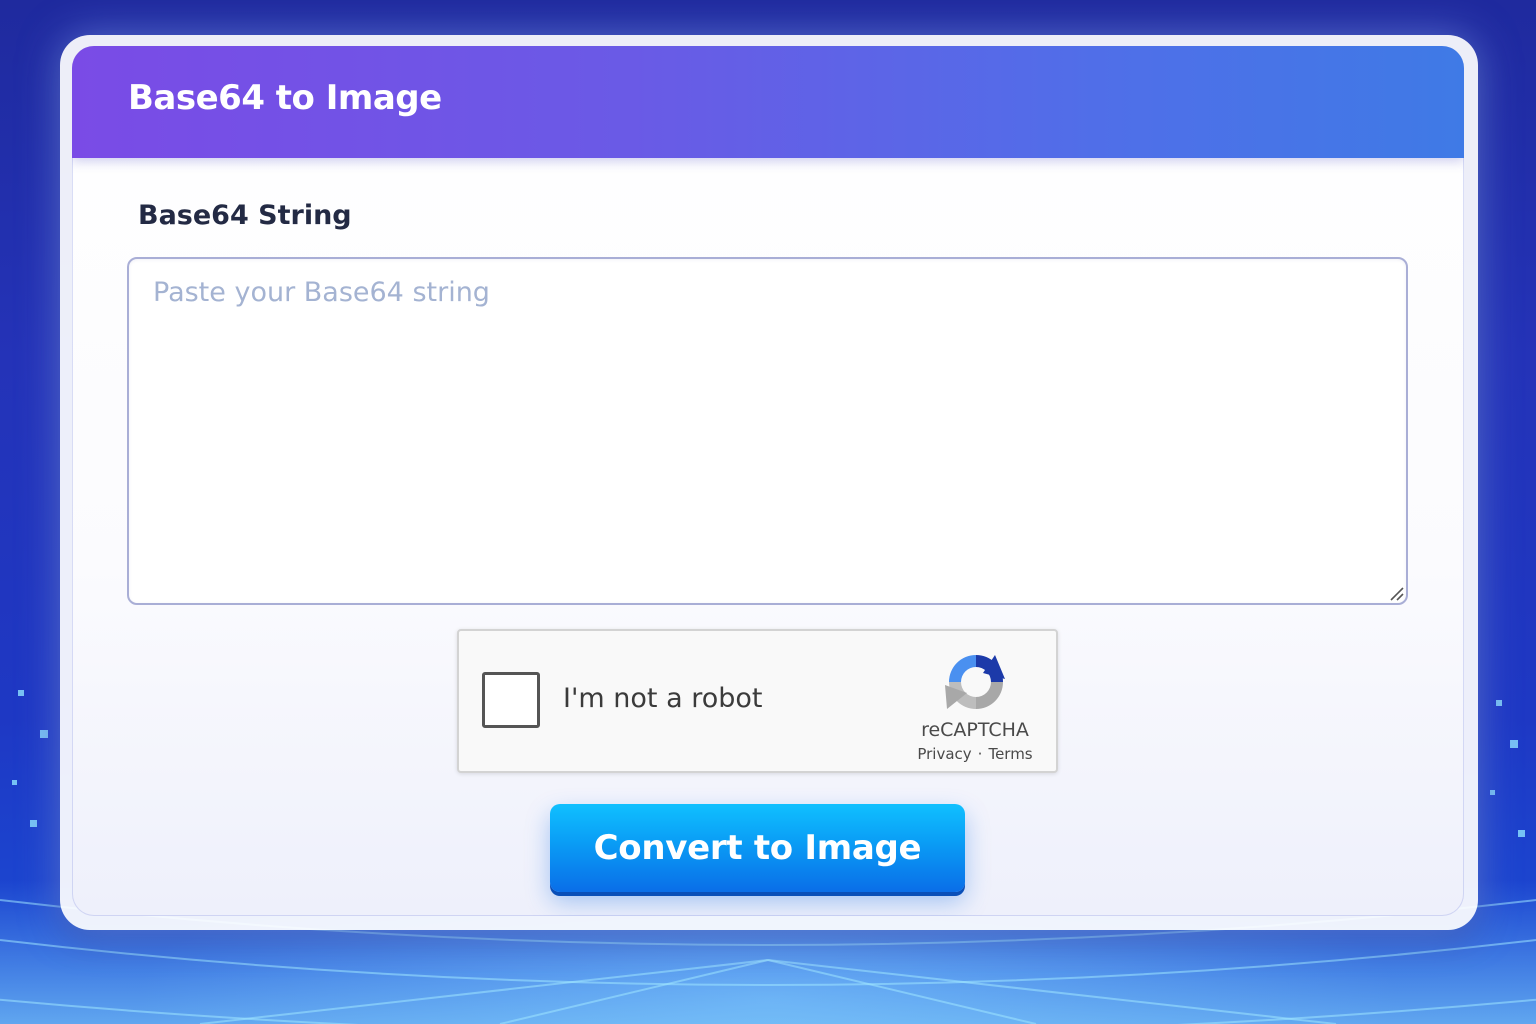 This screenshot has width=1536, height=1024. Describe the element at coordinates (757, 848) in the screenshot. I see `convert-to-image-button: Convert to Image` at that location.